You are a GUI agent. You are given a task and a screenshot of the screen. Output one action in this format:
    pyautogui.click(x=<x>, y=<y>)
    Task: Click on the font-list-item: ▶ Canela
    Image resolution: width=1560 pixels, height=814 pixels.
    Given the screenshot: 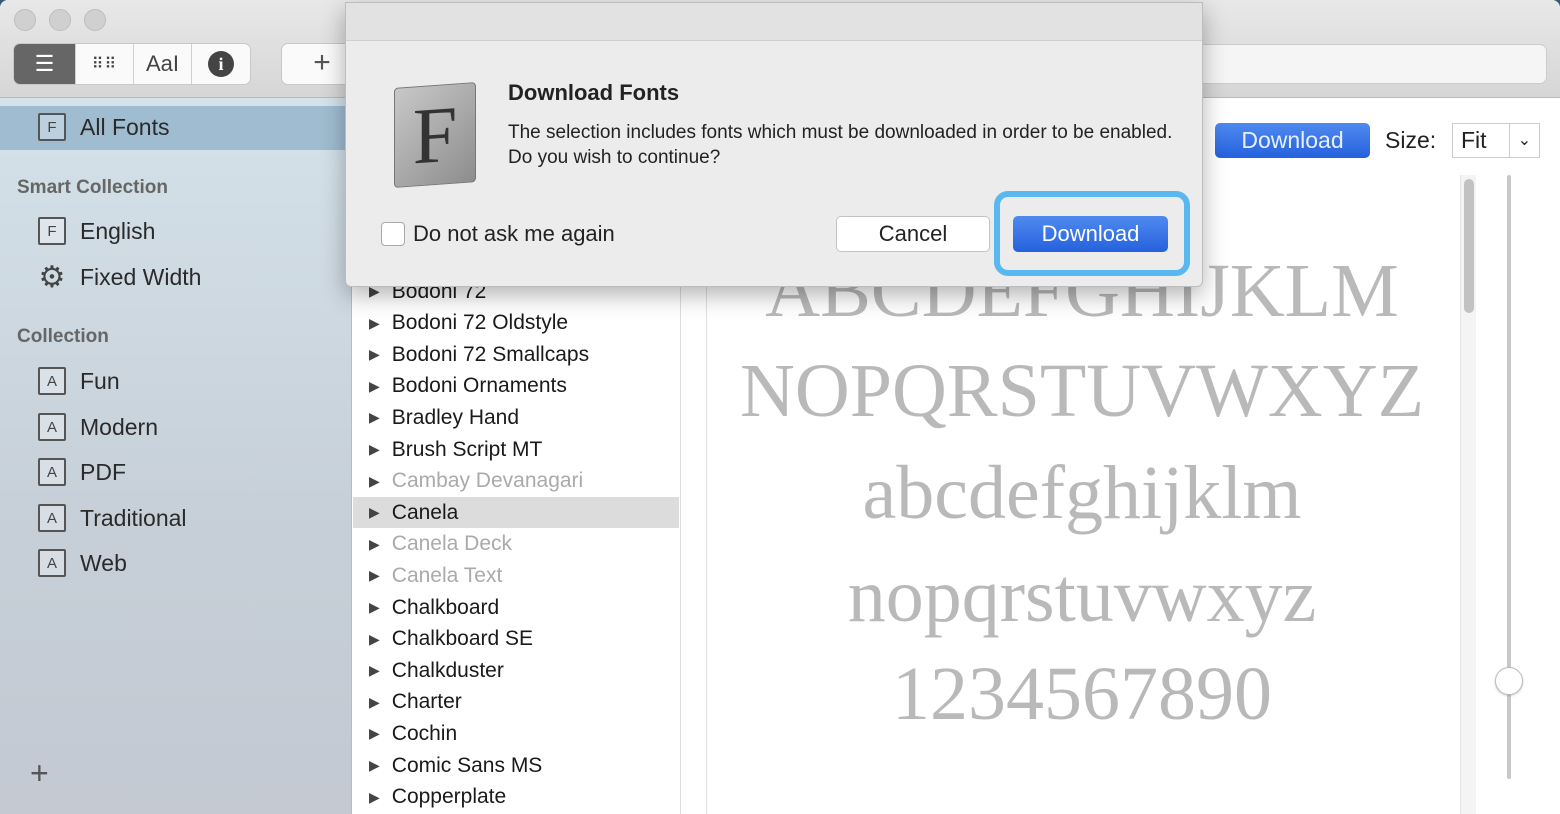 What is the action you would take?
    pyautogui.click(x=516, y=513)
    